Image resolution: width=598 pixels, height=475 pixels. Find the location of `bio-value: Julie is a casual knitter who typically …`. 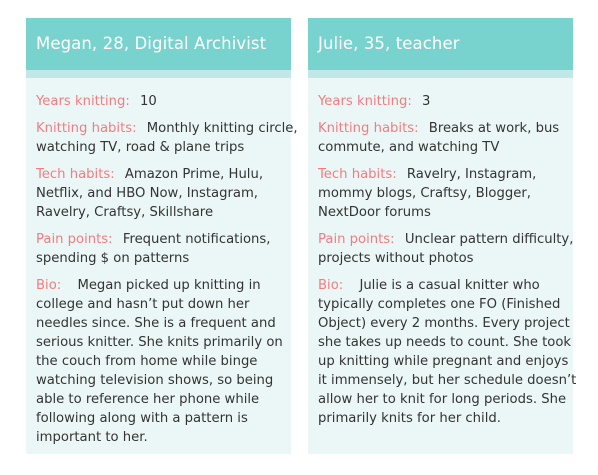

bio-value: Julie is a casual knitter who typically … is located at coordinates (447, 352).